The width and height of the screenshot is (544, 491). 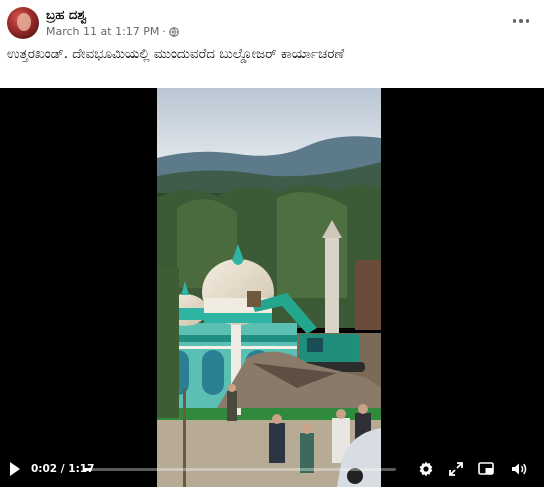 What do you see at coordinates (174, 32) in the screenshot?
I see `globe-icon` at bounding box center [174, 32].